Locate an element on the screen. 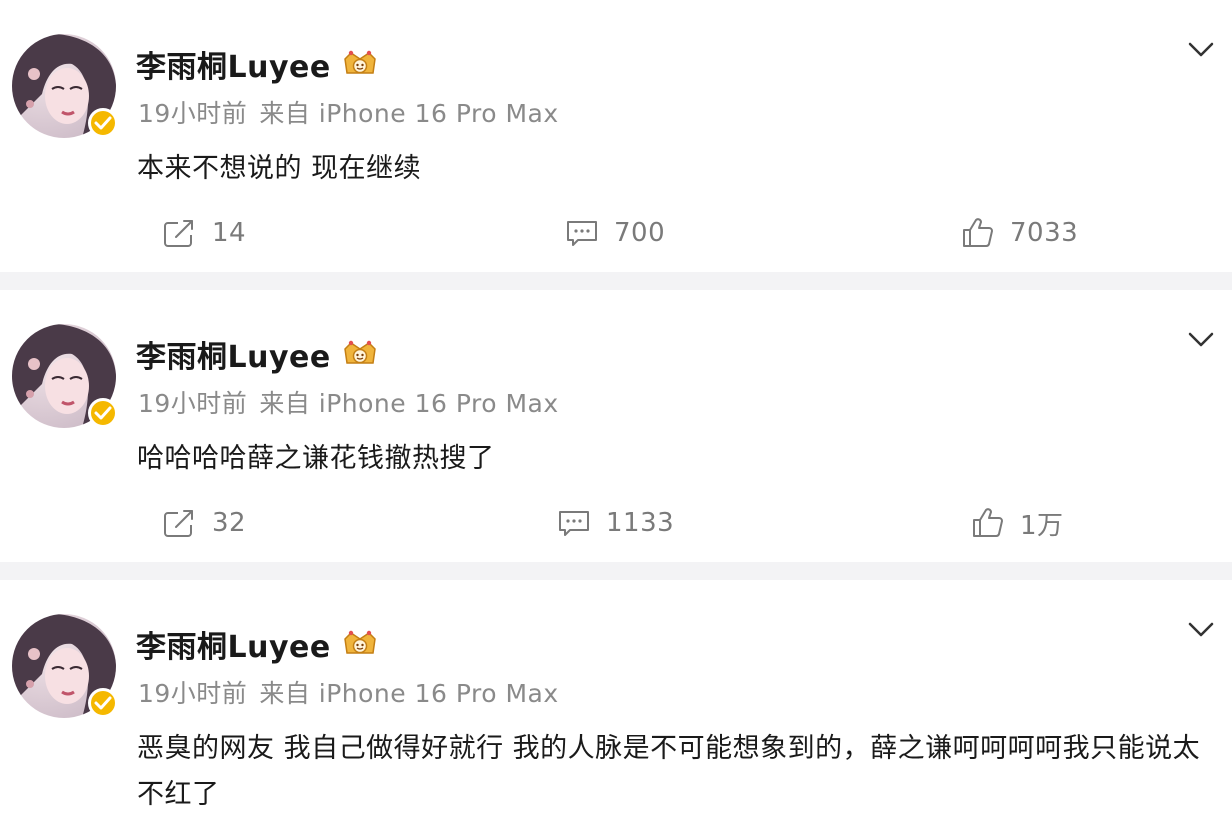  repost-button: 32 is located at coordinates (204, 523).